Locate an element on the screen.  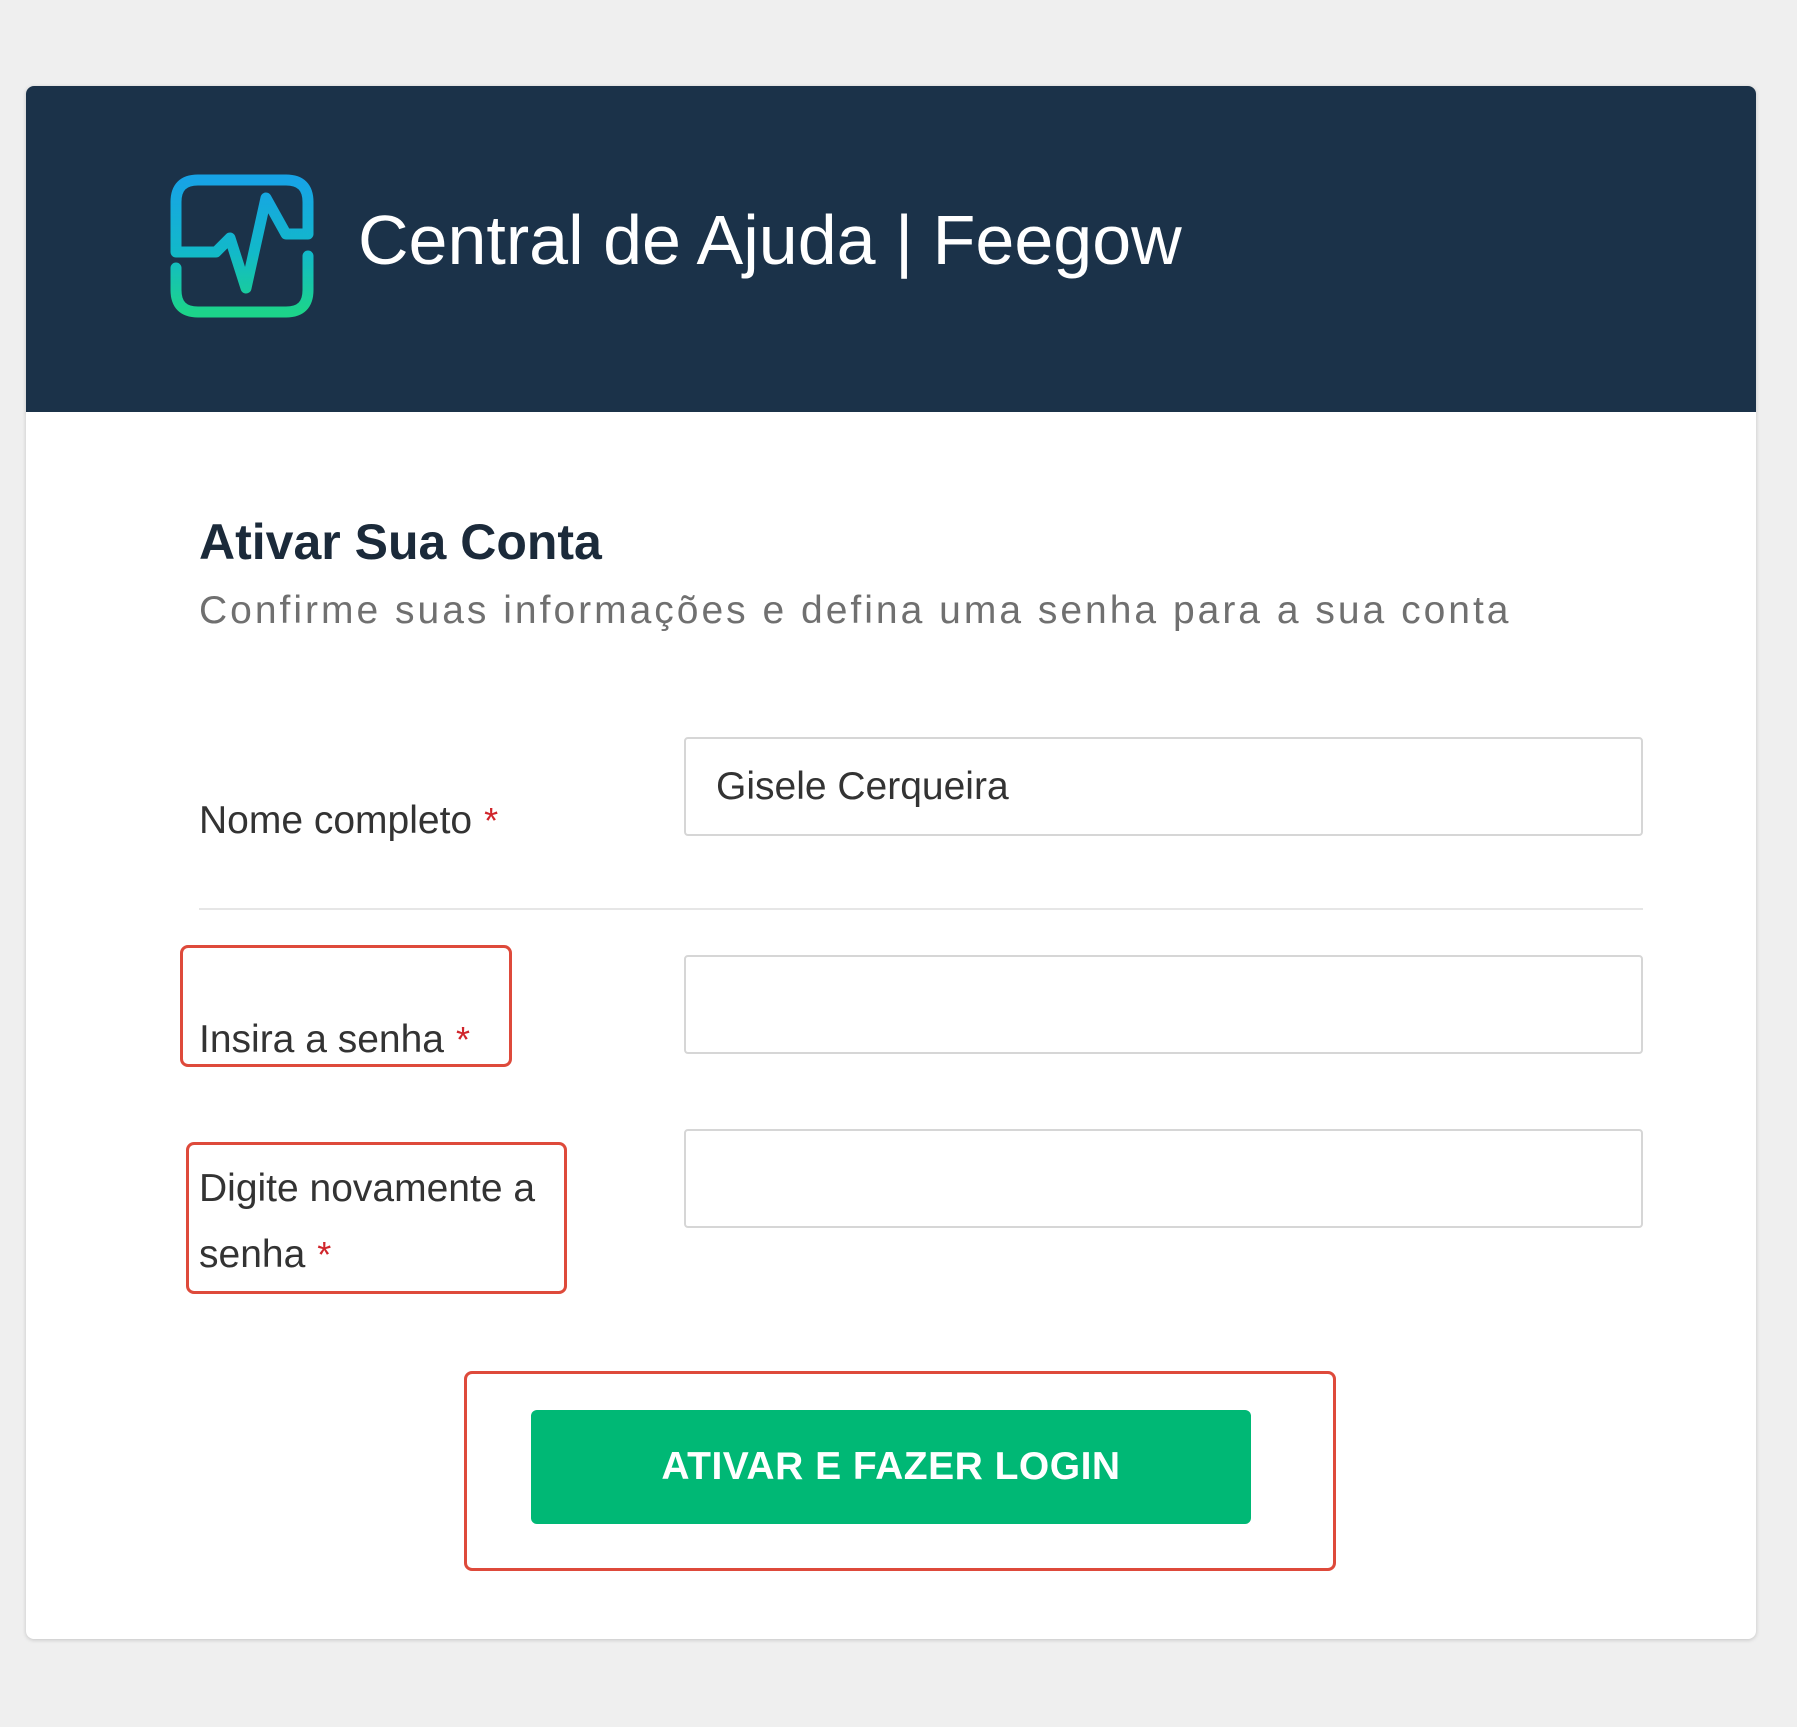
password-input is located at coordinates (1163, 1004).